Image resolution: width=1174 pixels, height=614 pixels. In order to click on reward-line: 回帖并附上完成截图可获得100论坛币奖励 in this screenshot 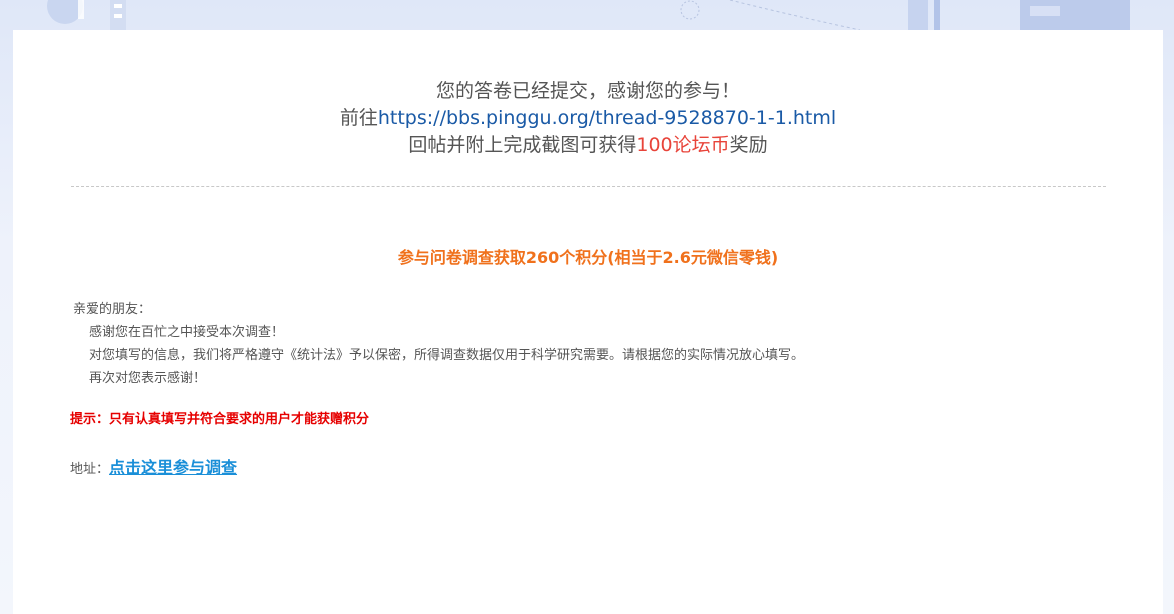, I will do `click(588, 145)`.